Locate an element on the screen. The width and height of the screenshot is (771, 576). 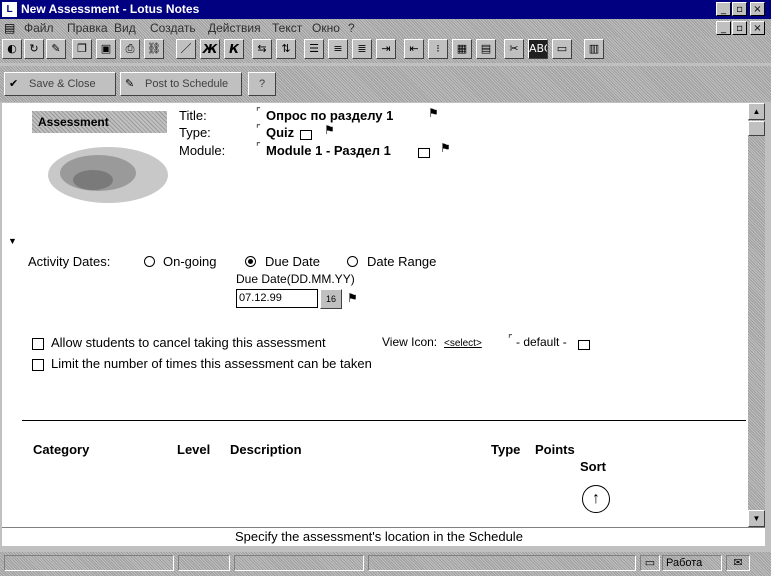
view-icon-field: - default - is located at coordinates (541, 342).